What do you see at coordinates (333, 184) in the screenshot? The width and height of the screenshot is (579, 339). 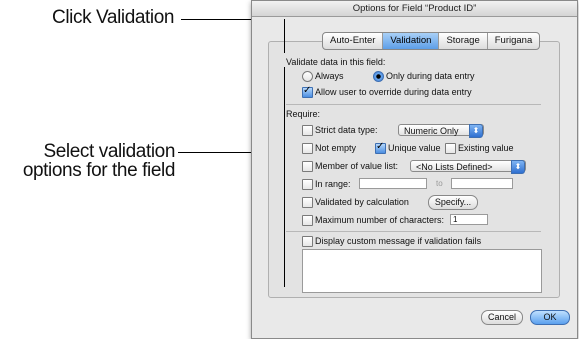 I see `in-range-label: In range:` at bounding box center [333, 184].